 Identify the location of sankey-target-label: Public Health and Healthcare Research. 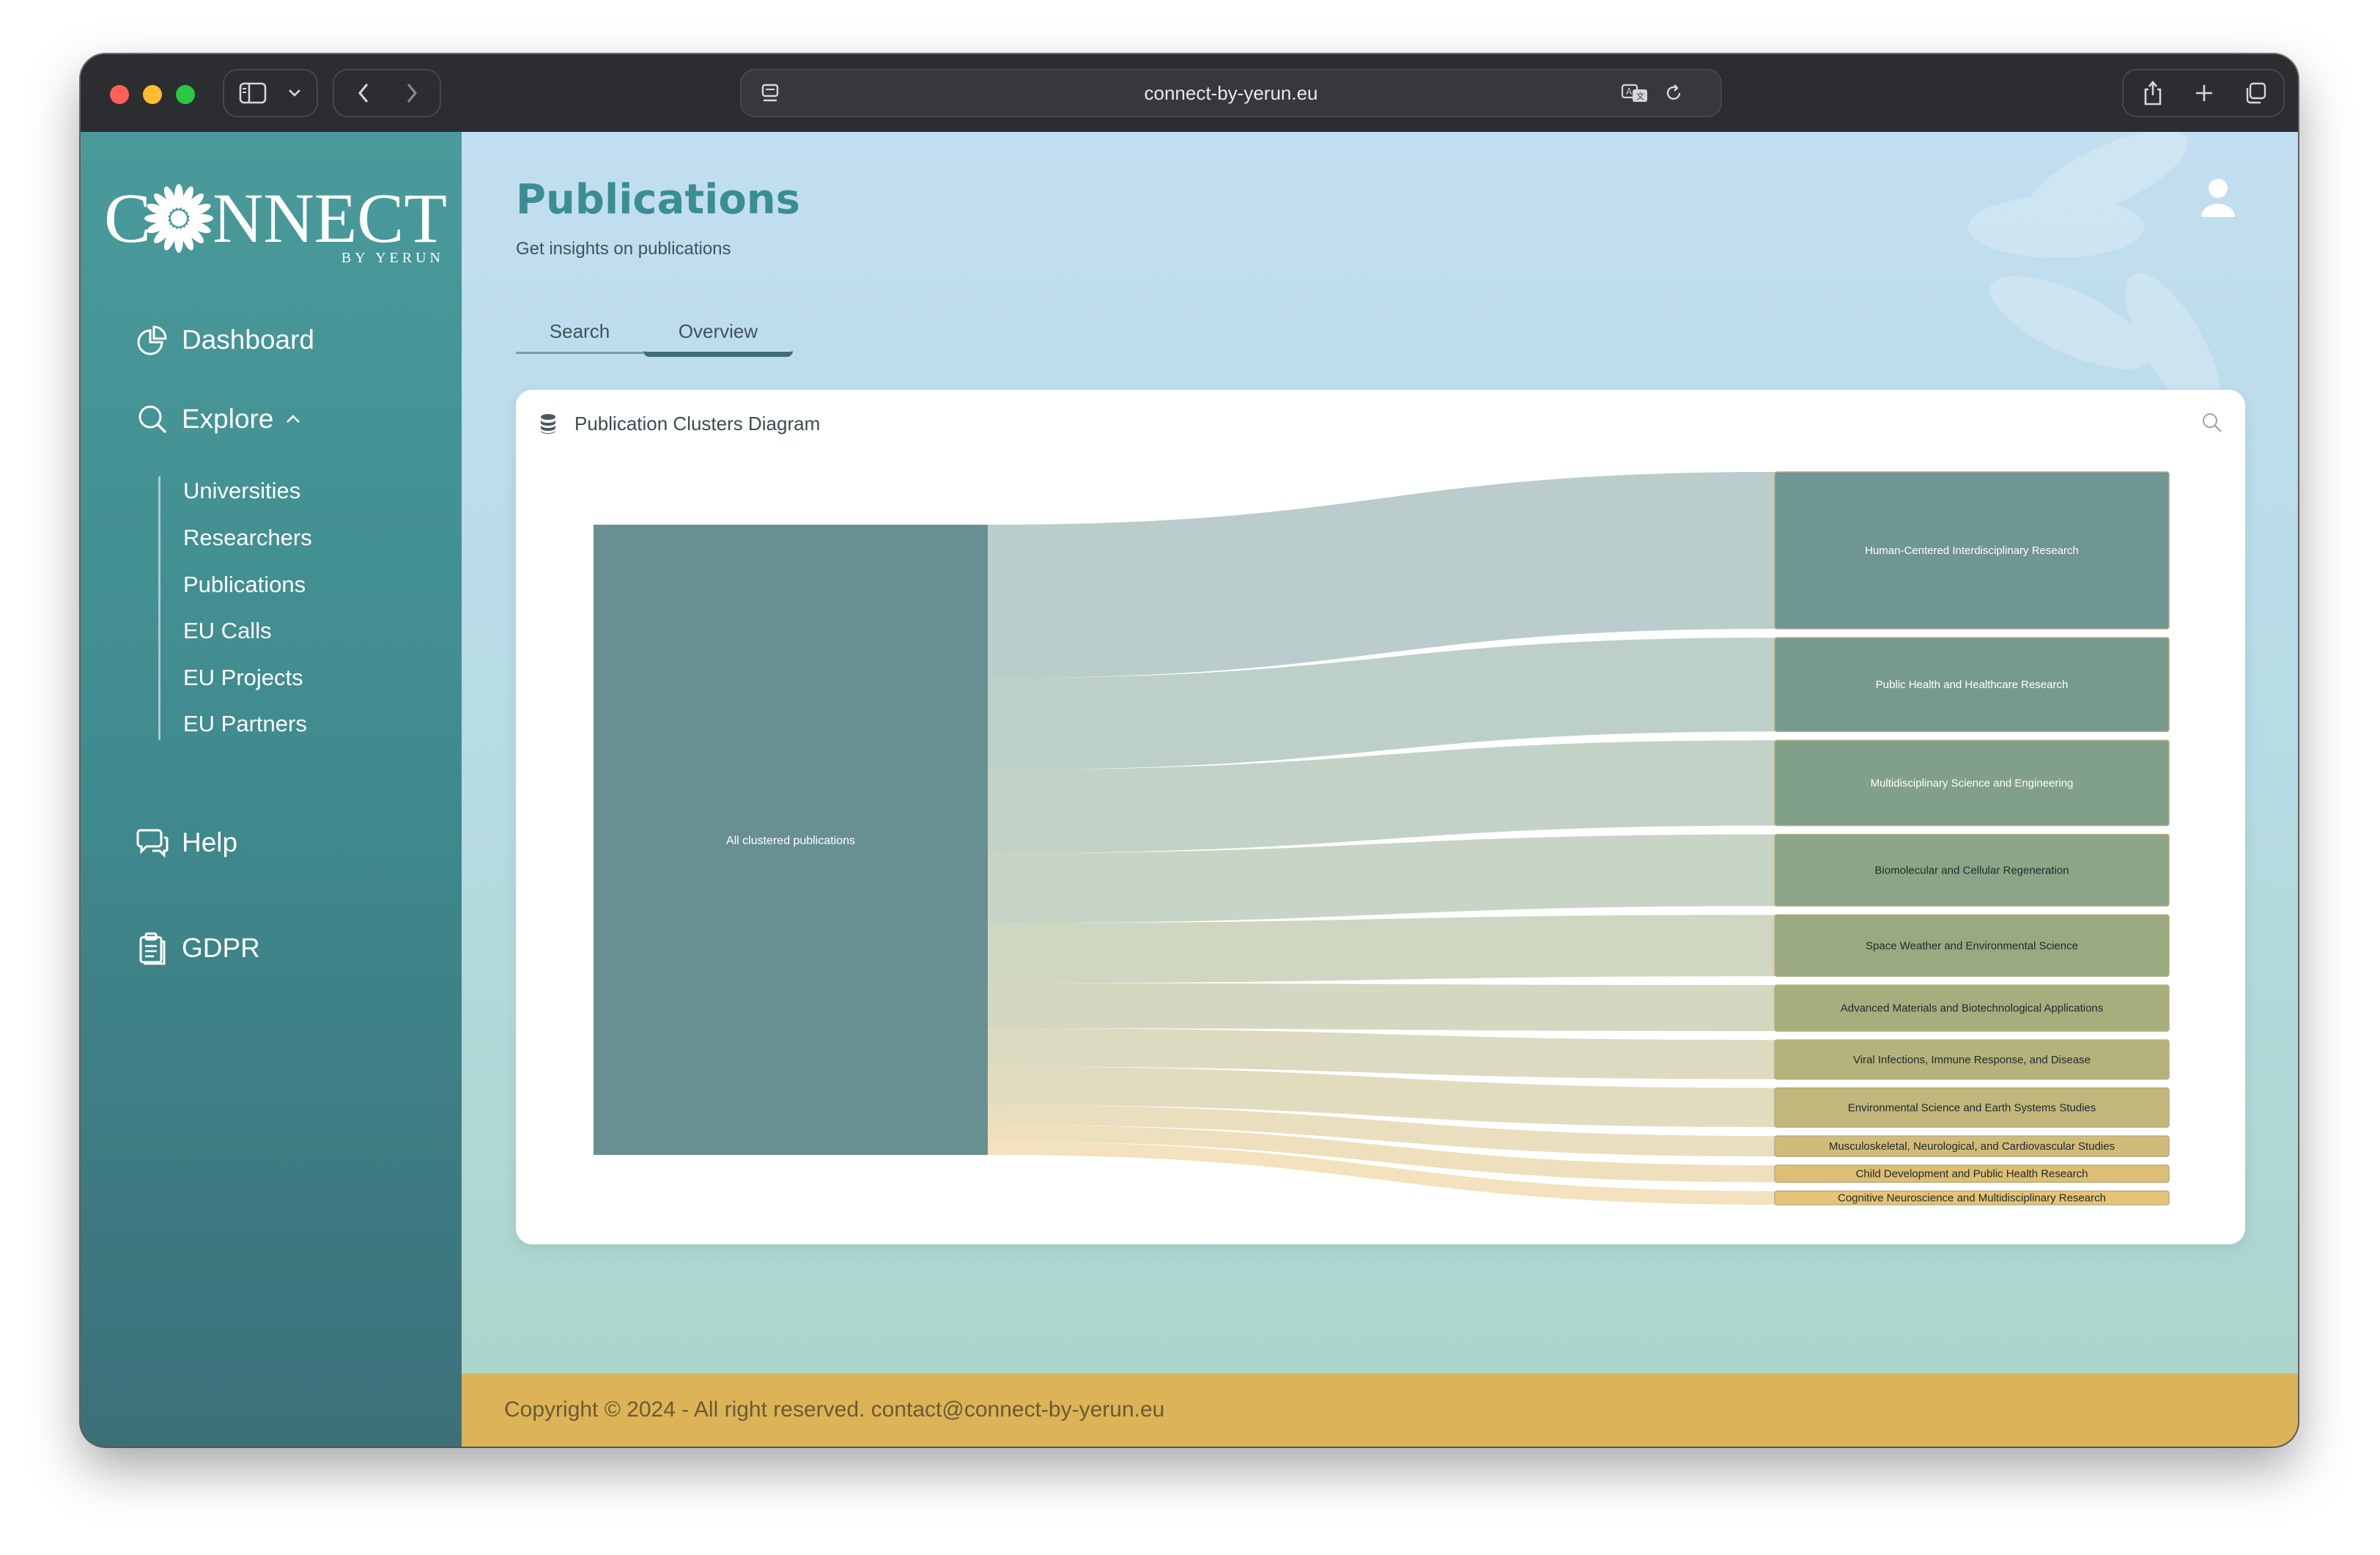
(1972, 685).